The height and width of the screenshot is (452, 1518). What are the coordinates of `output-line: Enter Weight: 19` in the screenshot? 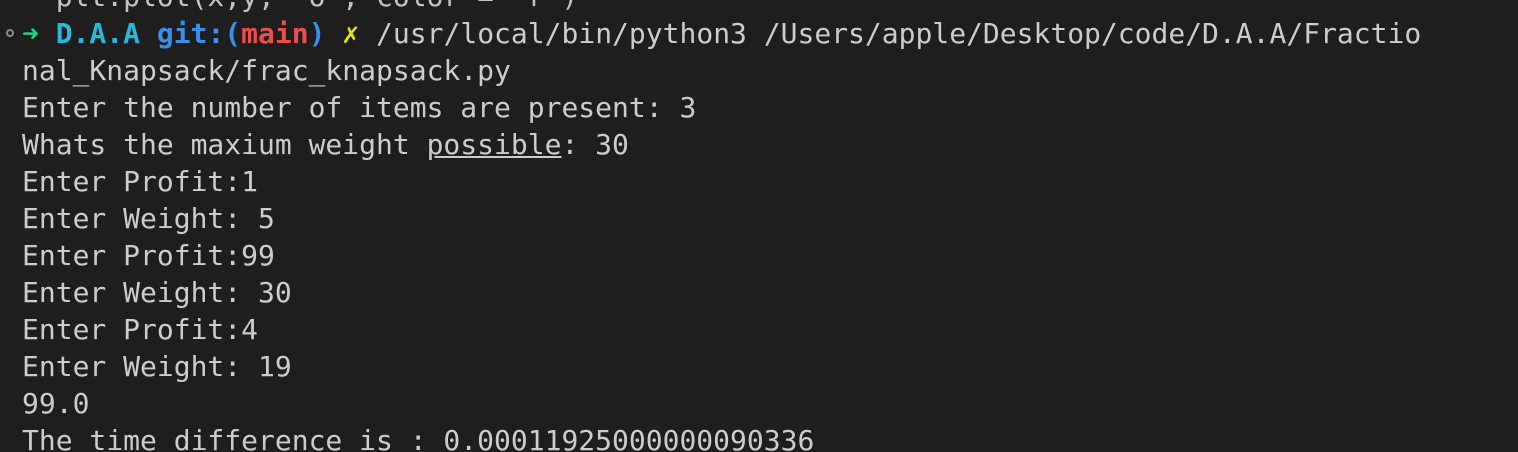 It's located at (157, 366).